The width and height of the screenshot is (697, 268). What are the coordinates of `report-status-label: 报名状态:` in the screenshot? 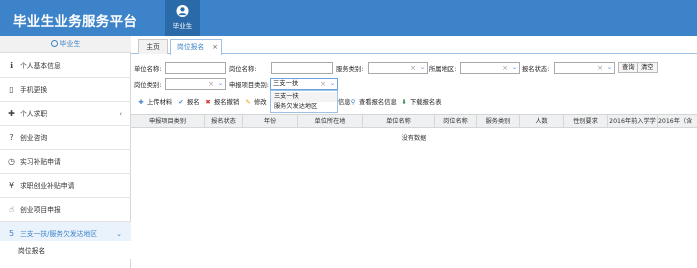 It's located at (536, 69).